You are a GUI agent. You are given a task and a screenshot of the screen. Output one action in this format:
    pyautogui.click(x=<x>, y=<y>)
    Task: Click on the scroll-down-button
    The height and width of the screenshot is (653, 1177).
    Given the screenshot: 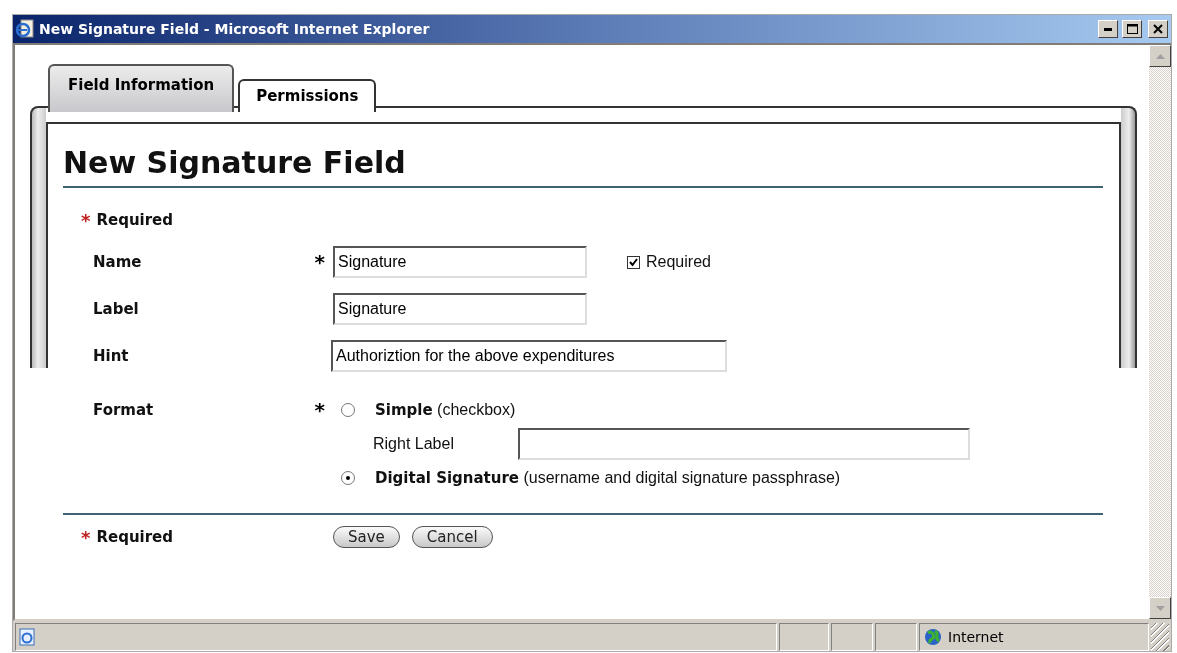 What is the action you would take?
    pyautogui.click(x=1160, y=608)
    